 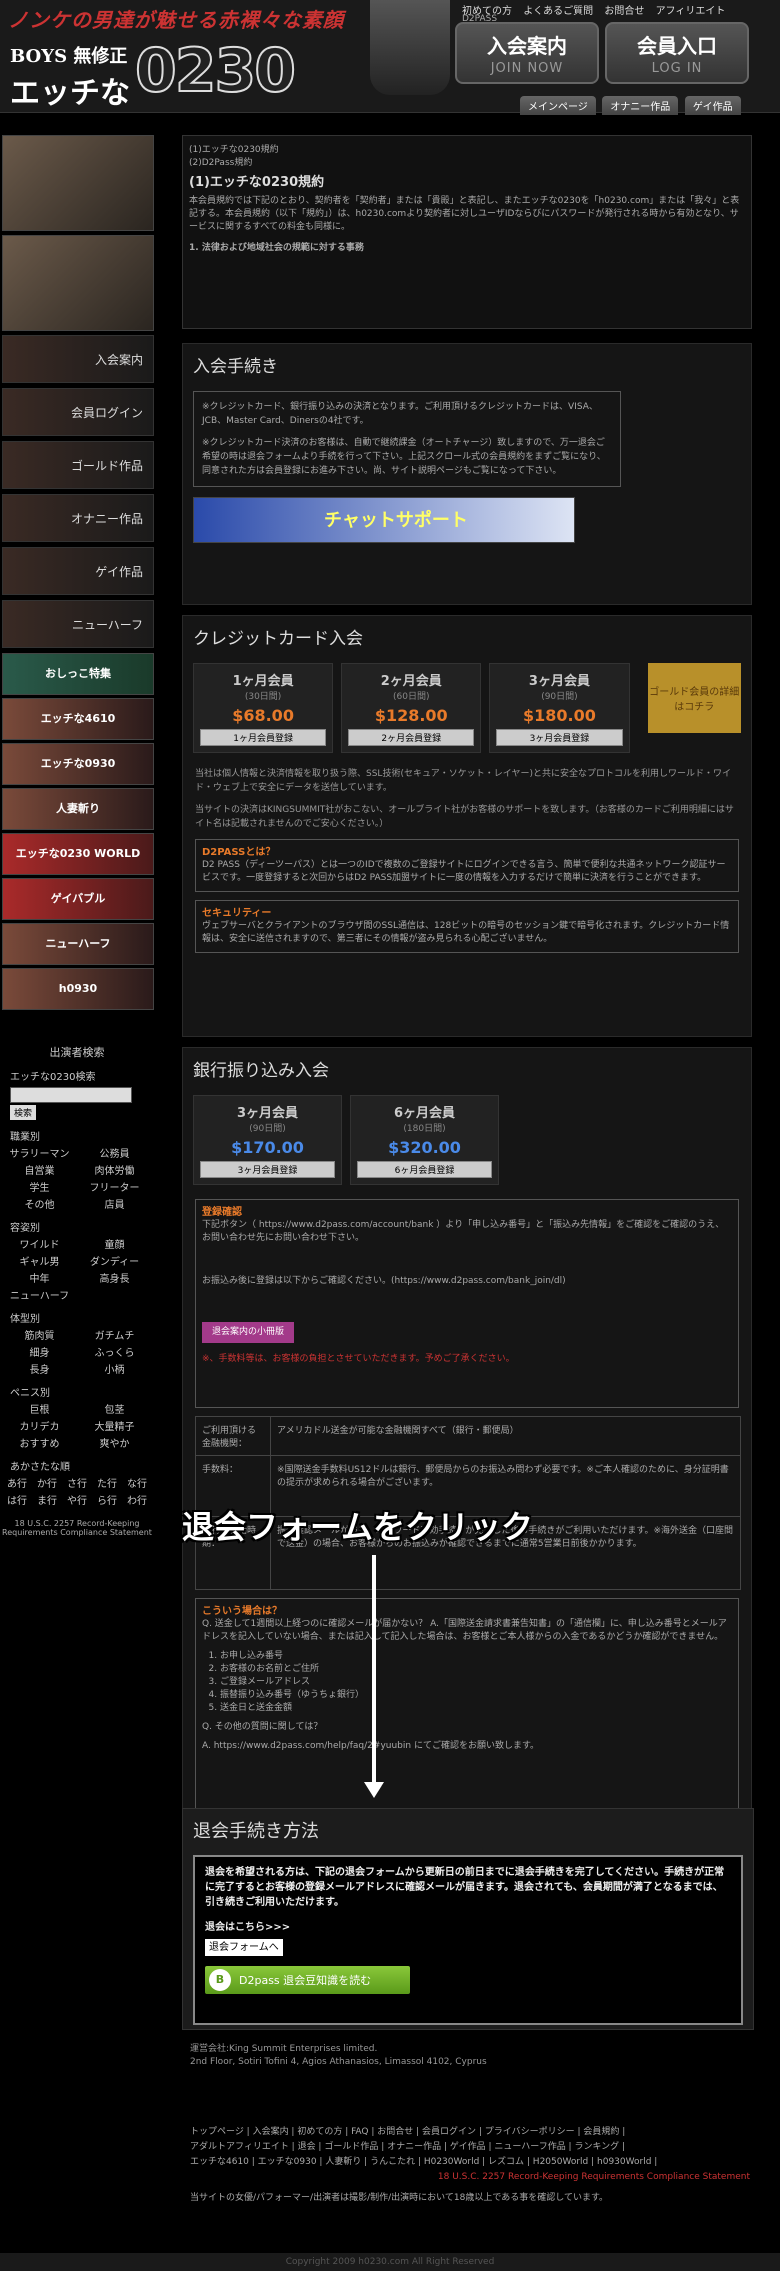 I want to click on header-tabs: メインページ オナニー作品 ゲイ作品, so click(x=632, y=105).